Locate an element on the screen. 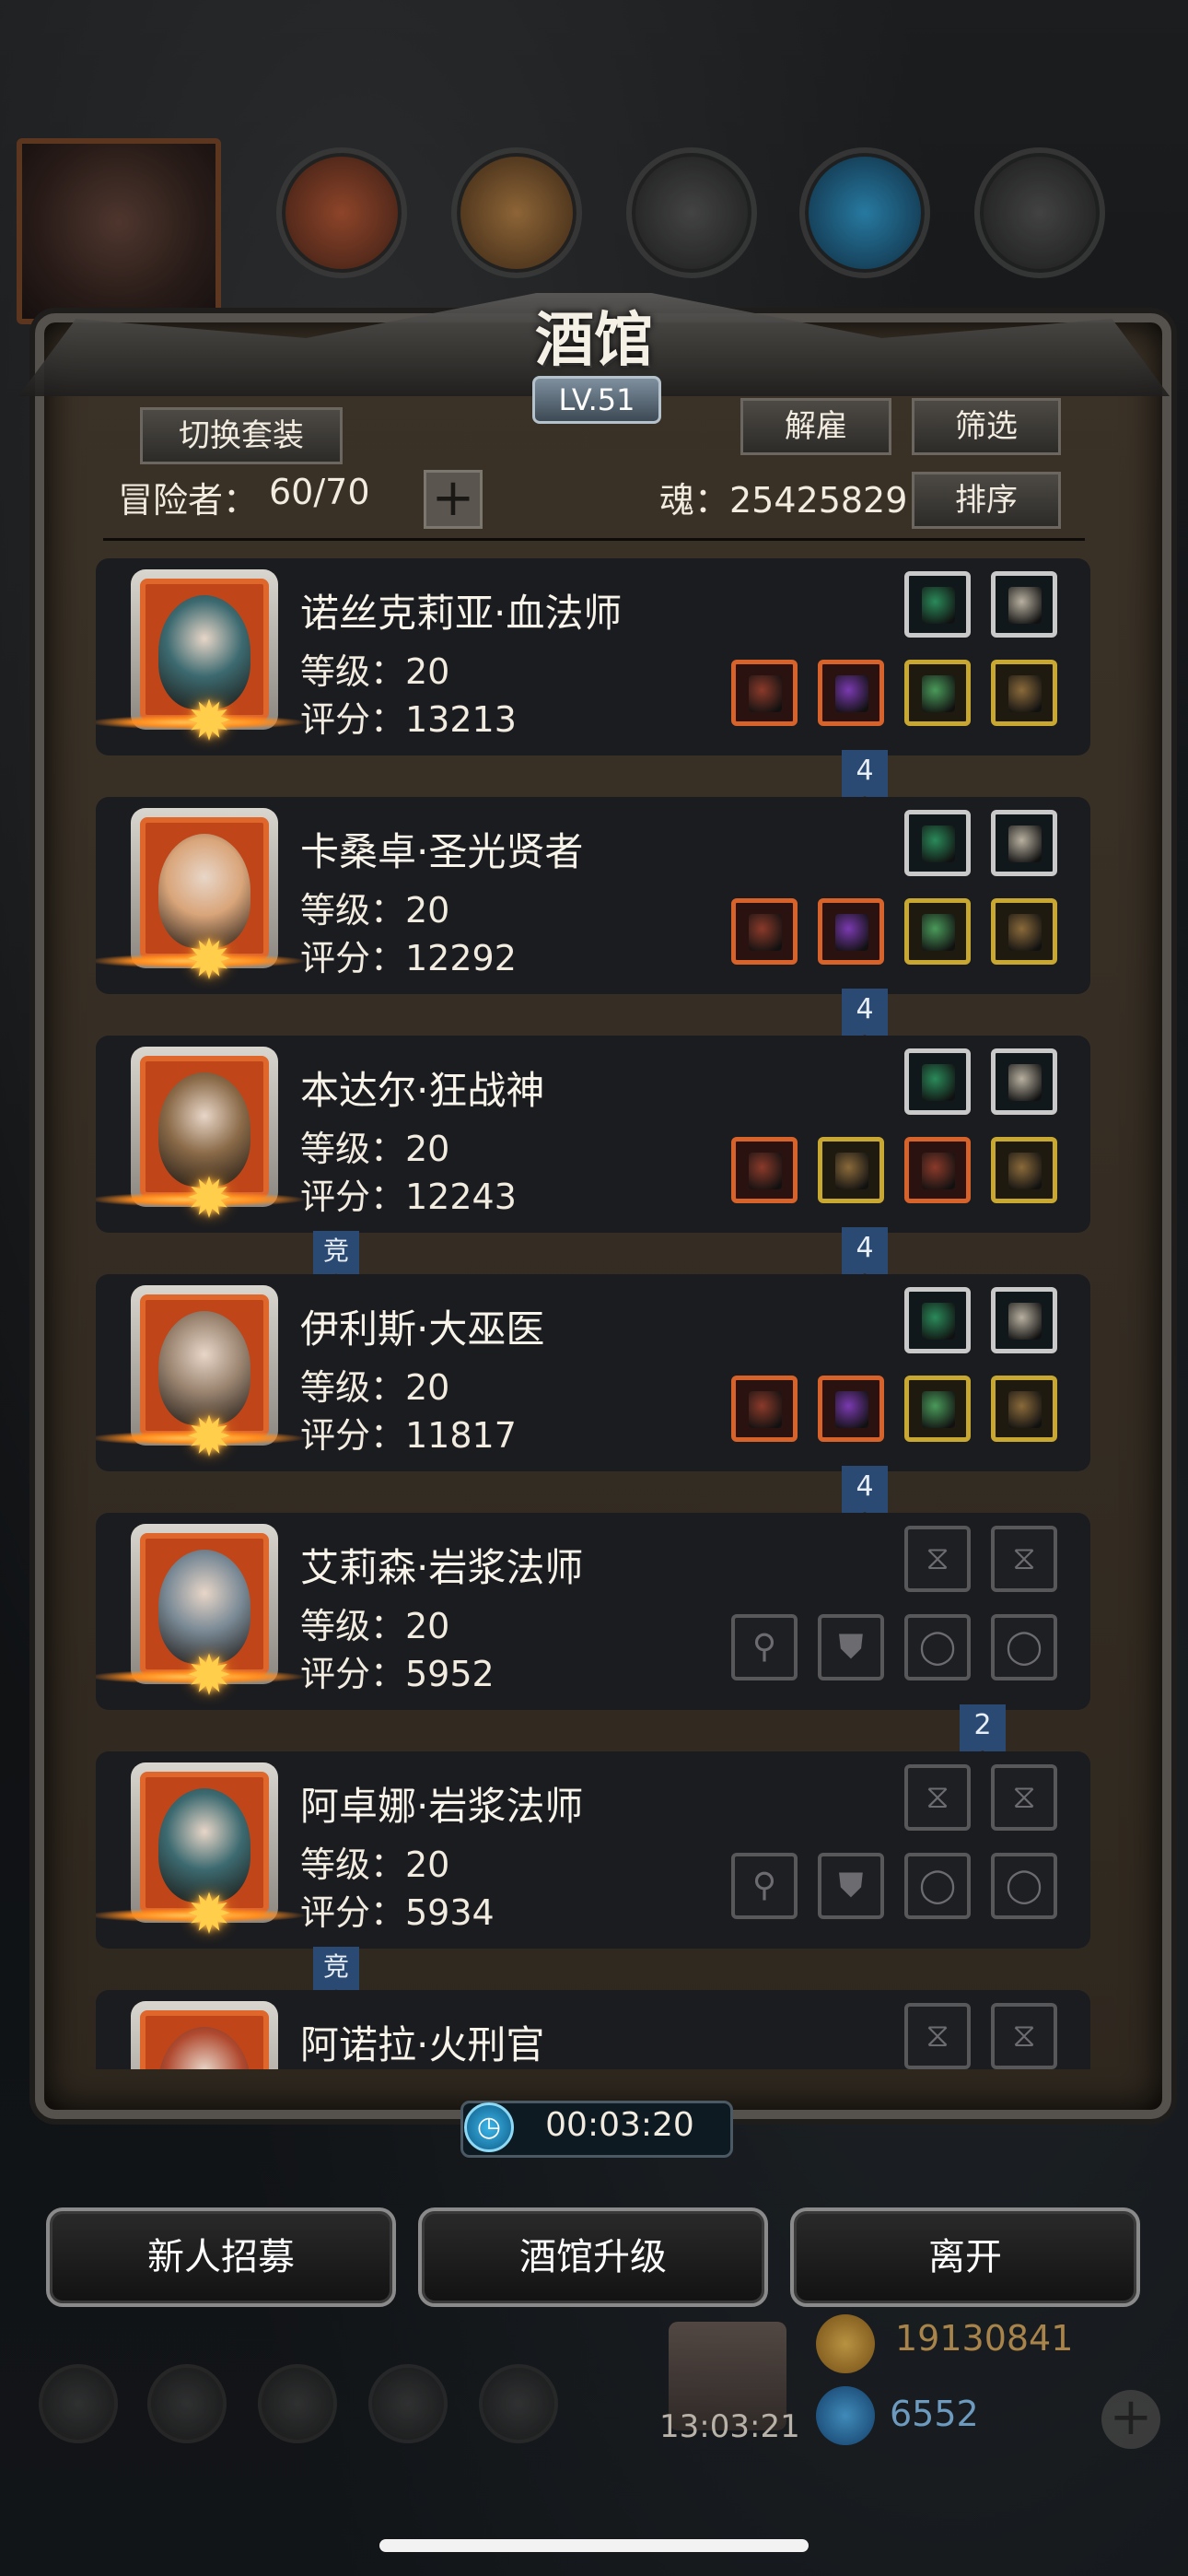 This screenshot has width=1188, height=2576. hero-row: ✹ 诺丝克莉亚·血法师 等级：20 评分：13213 is located at coordinates (593, 656).